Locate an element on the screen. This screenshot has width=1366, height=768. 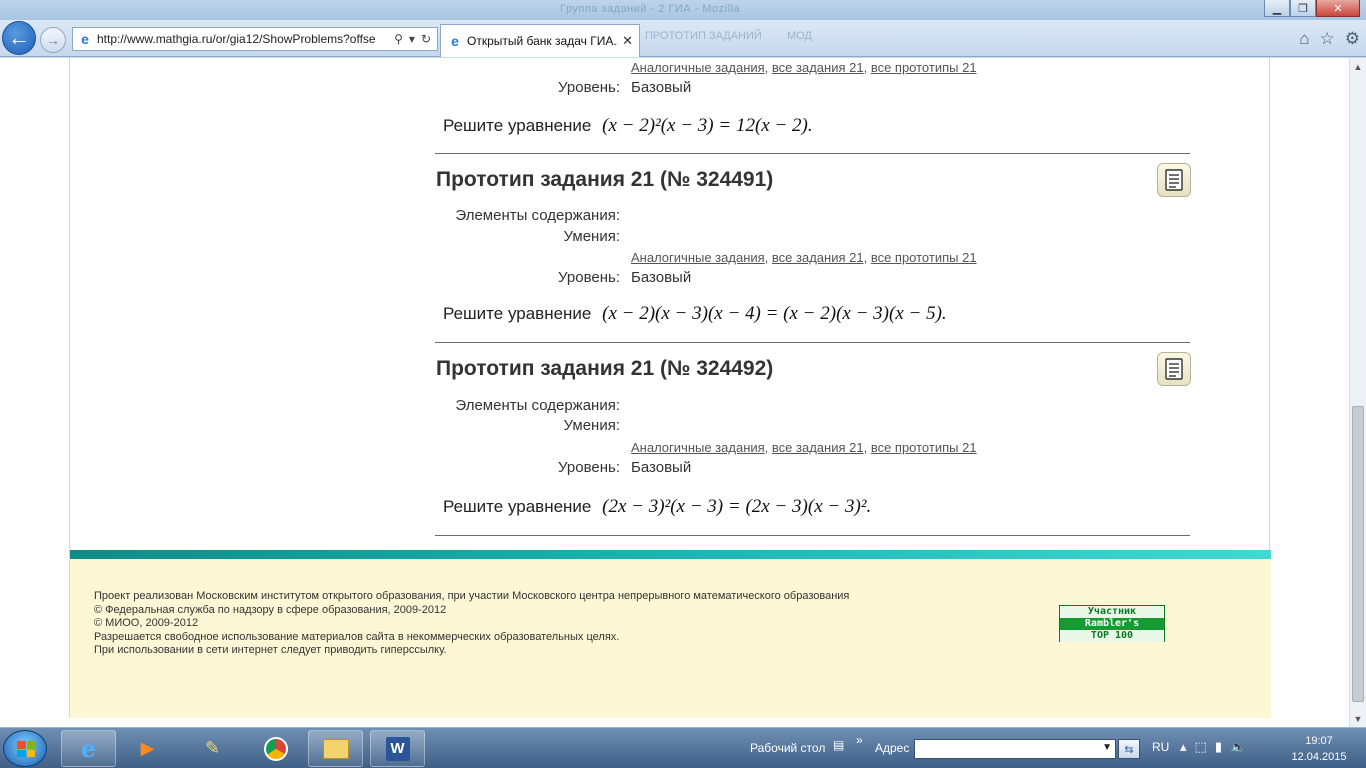
search-icon: ⚲ is located at coordinates (398, 39).